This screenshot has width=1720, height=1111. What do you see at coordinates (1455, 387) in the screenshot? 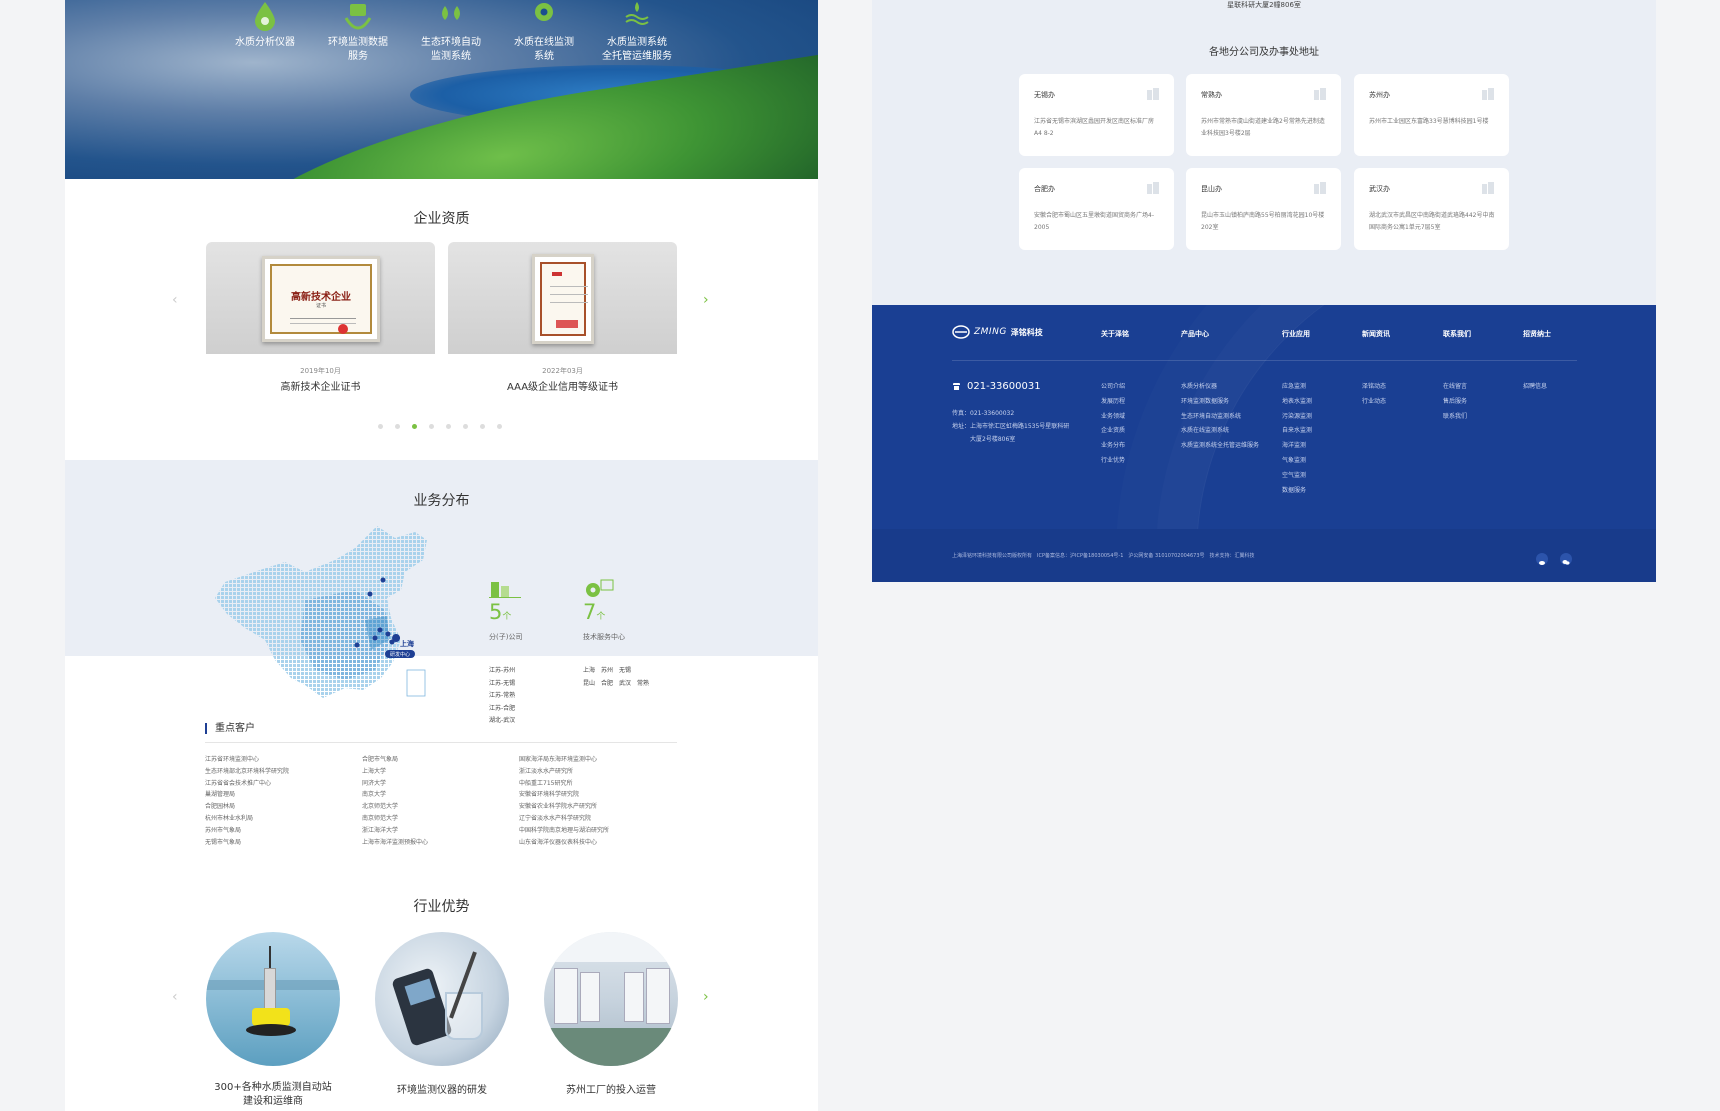
I see `footer-link: 在线留言` at bounding box center [1455, 387].